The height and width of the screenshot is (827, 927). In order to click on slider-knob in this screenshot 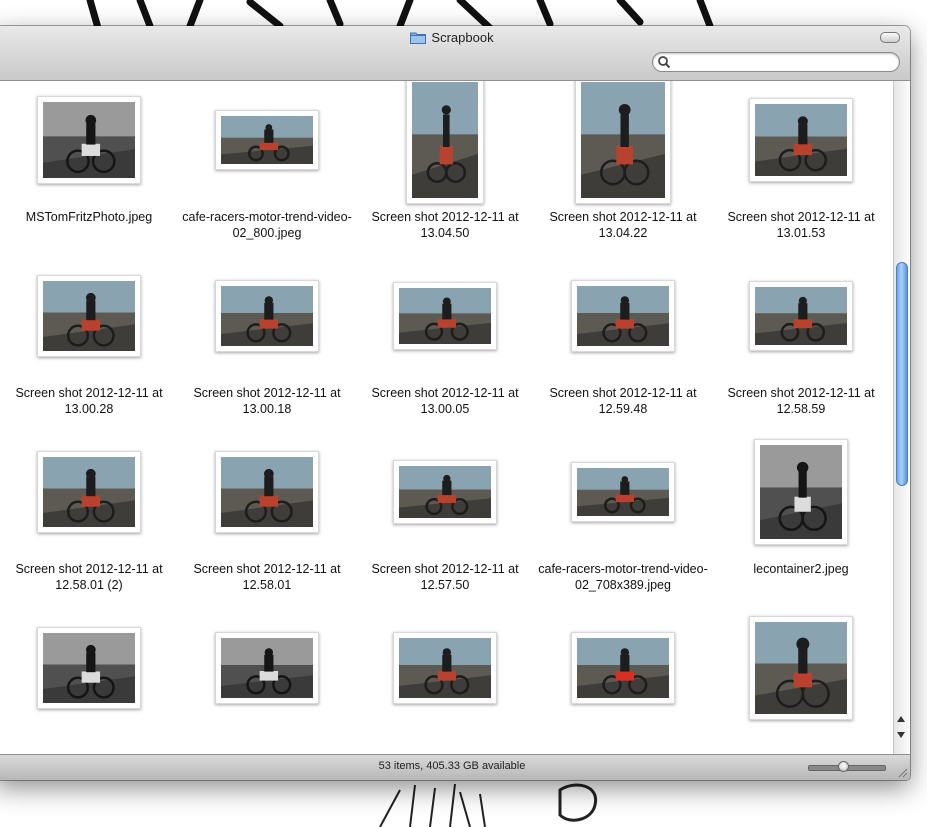, I will do `click(844, 766)`.